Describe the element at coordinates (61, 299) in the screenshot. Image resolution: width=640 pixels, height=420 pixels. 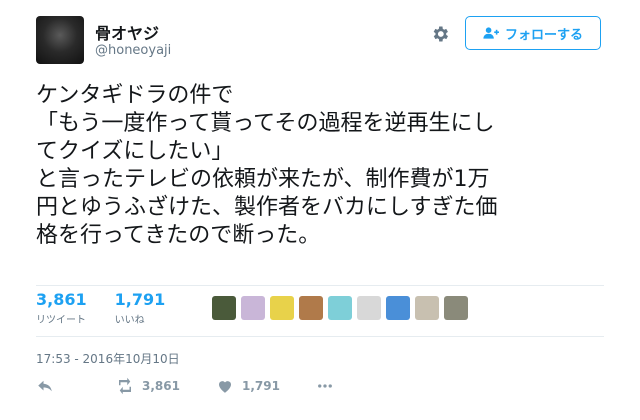
I see `retweet-count: 3,861` at that location.